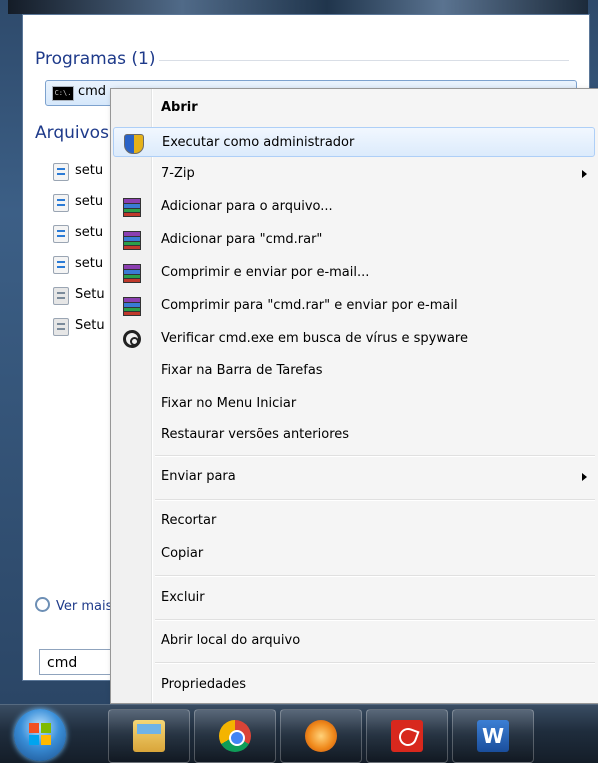  I want to click on menu-item-label: Restaurar versões anteriores, so click(255, 434).